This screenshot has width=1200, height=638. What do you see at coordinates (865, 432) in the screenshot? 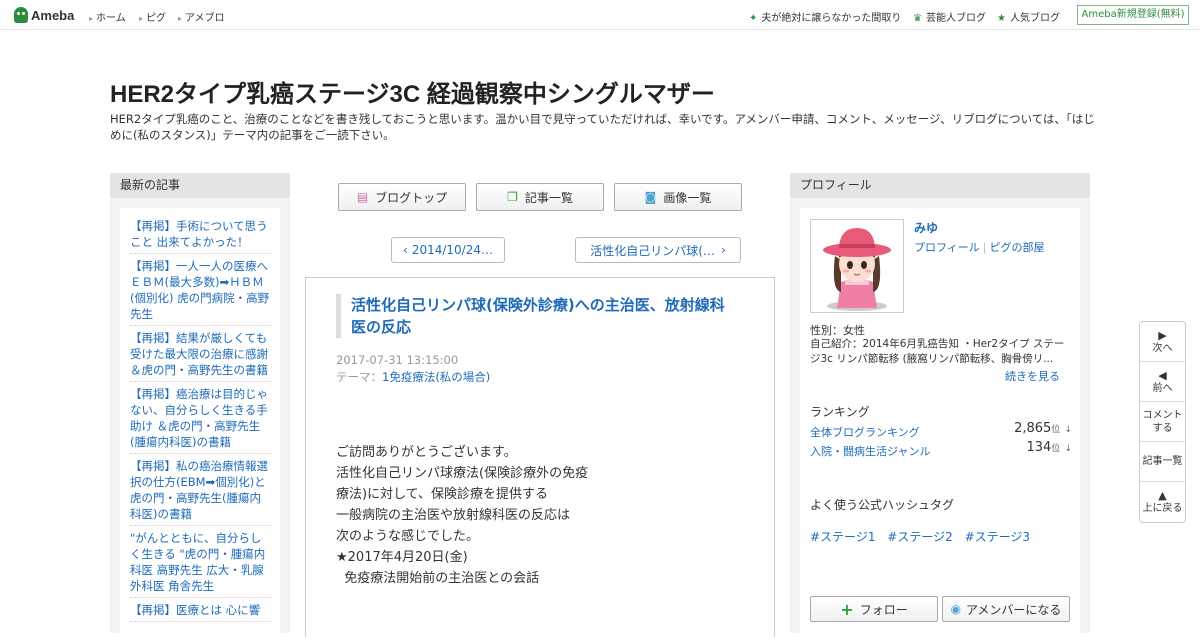
I see `ranking-name: 全体ブログランキング` at bounding box center [865, 432].